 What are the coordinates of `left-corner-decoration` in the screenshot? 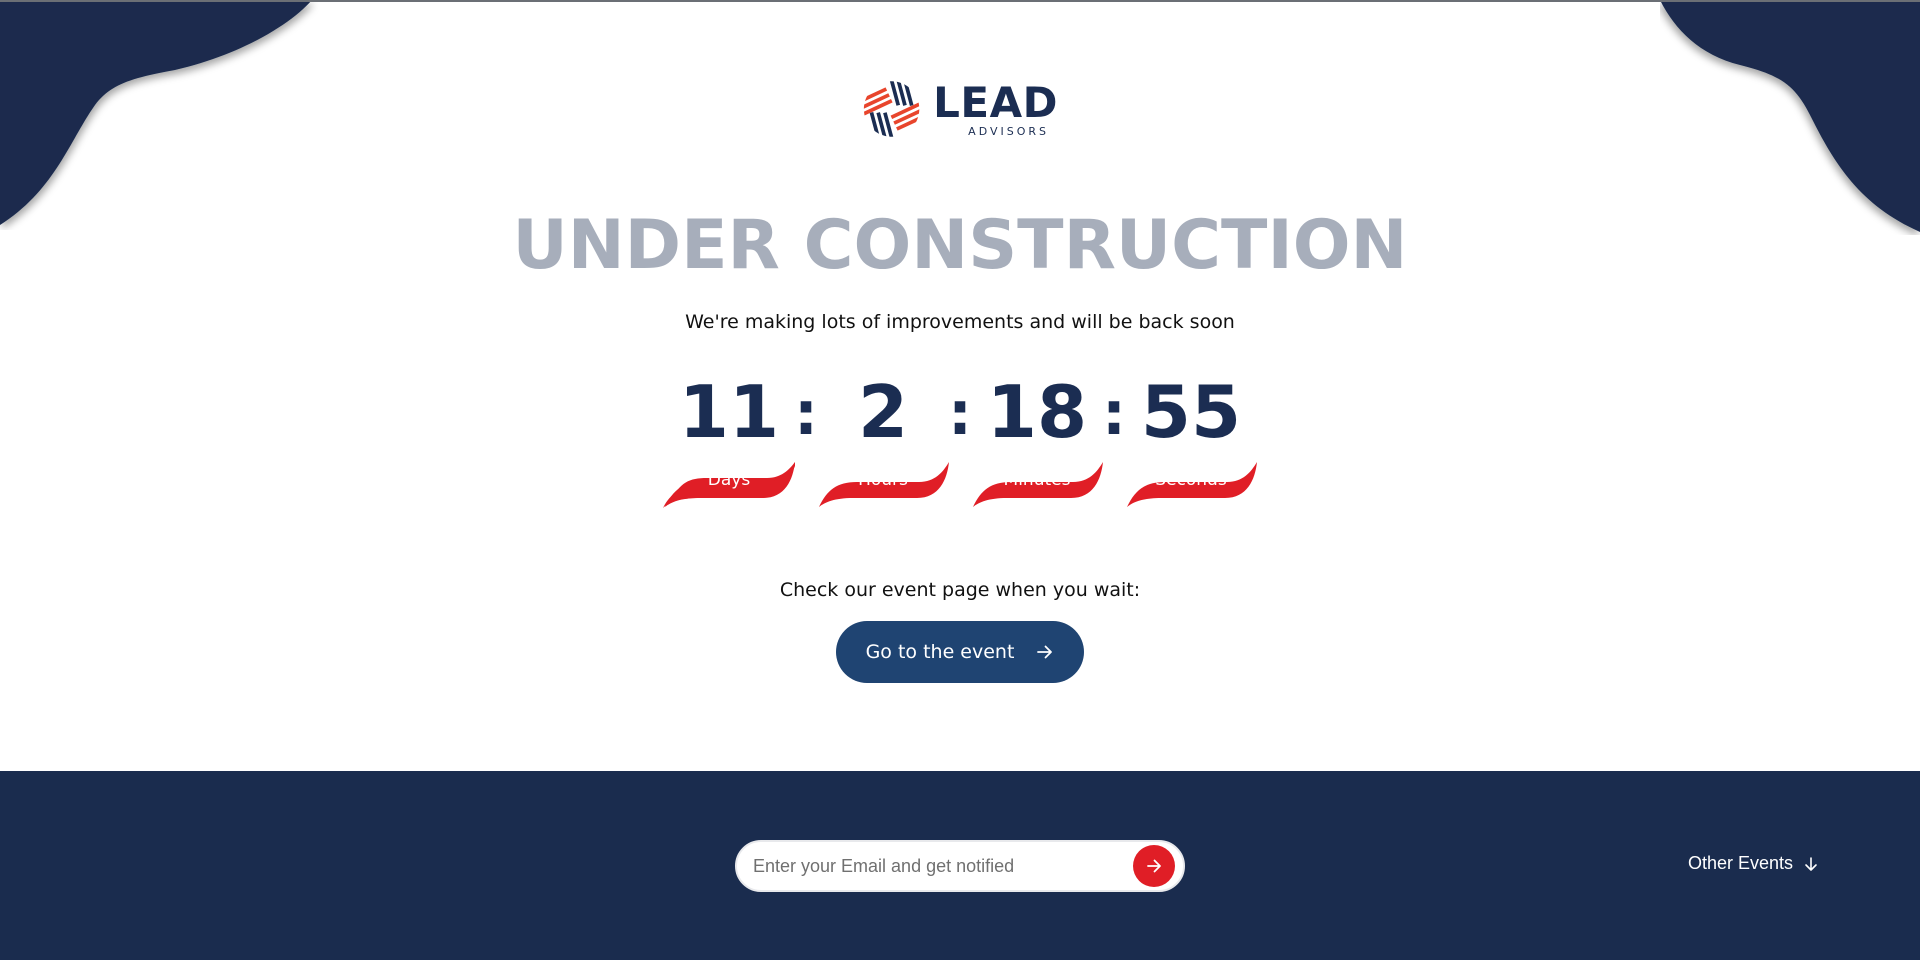 It's located at (156, 112).